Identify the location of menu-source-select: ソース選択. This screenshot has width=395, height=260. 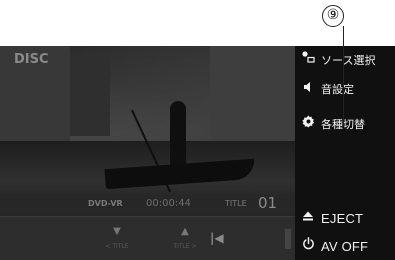
(345, 61).